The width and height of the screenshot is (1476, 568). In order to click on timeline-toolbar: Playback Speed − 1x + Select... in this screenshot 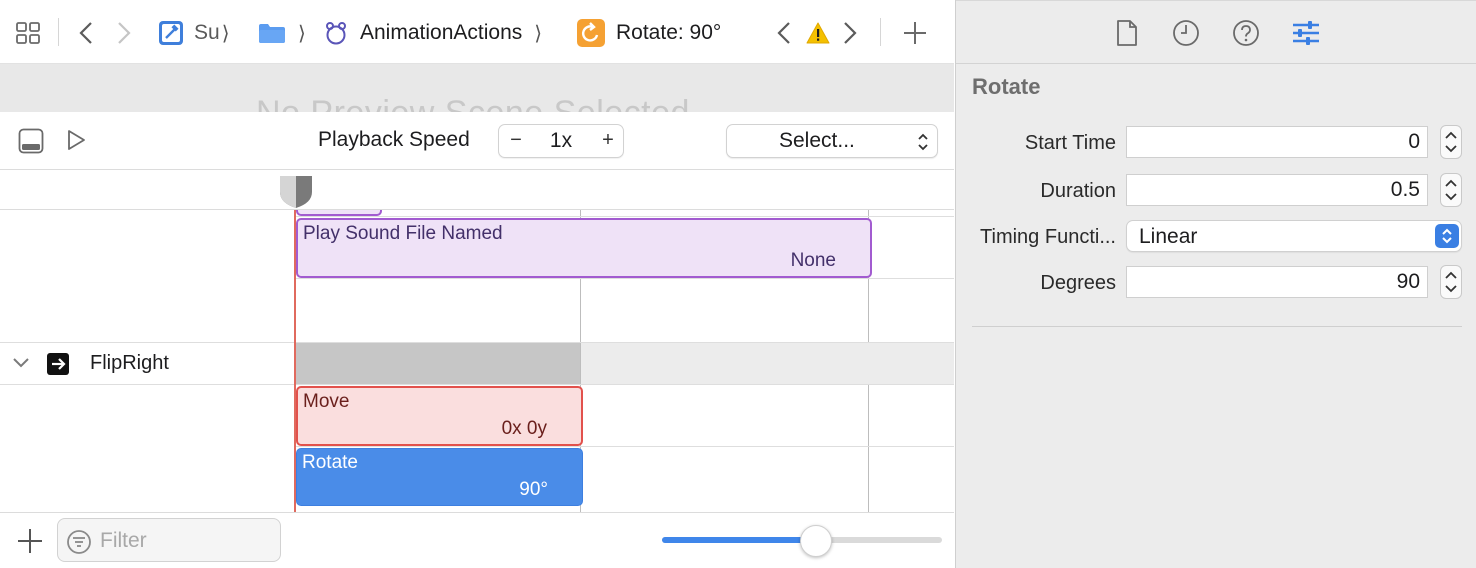, I will do `click(477, 141)`.